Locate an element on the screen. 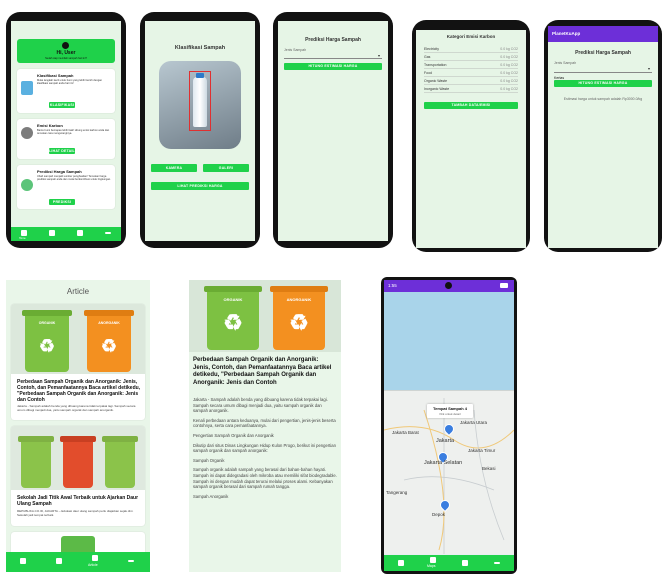 Image resolution: width=667 pixels, height=578 pixels. co2-icon is located at coordinates (27, 133).